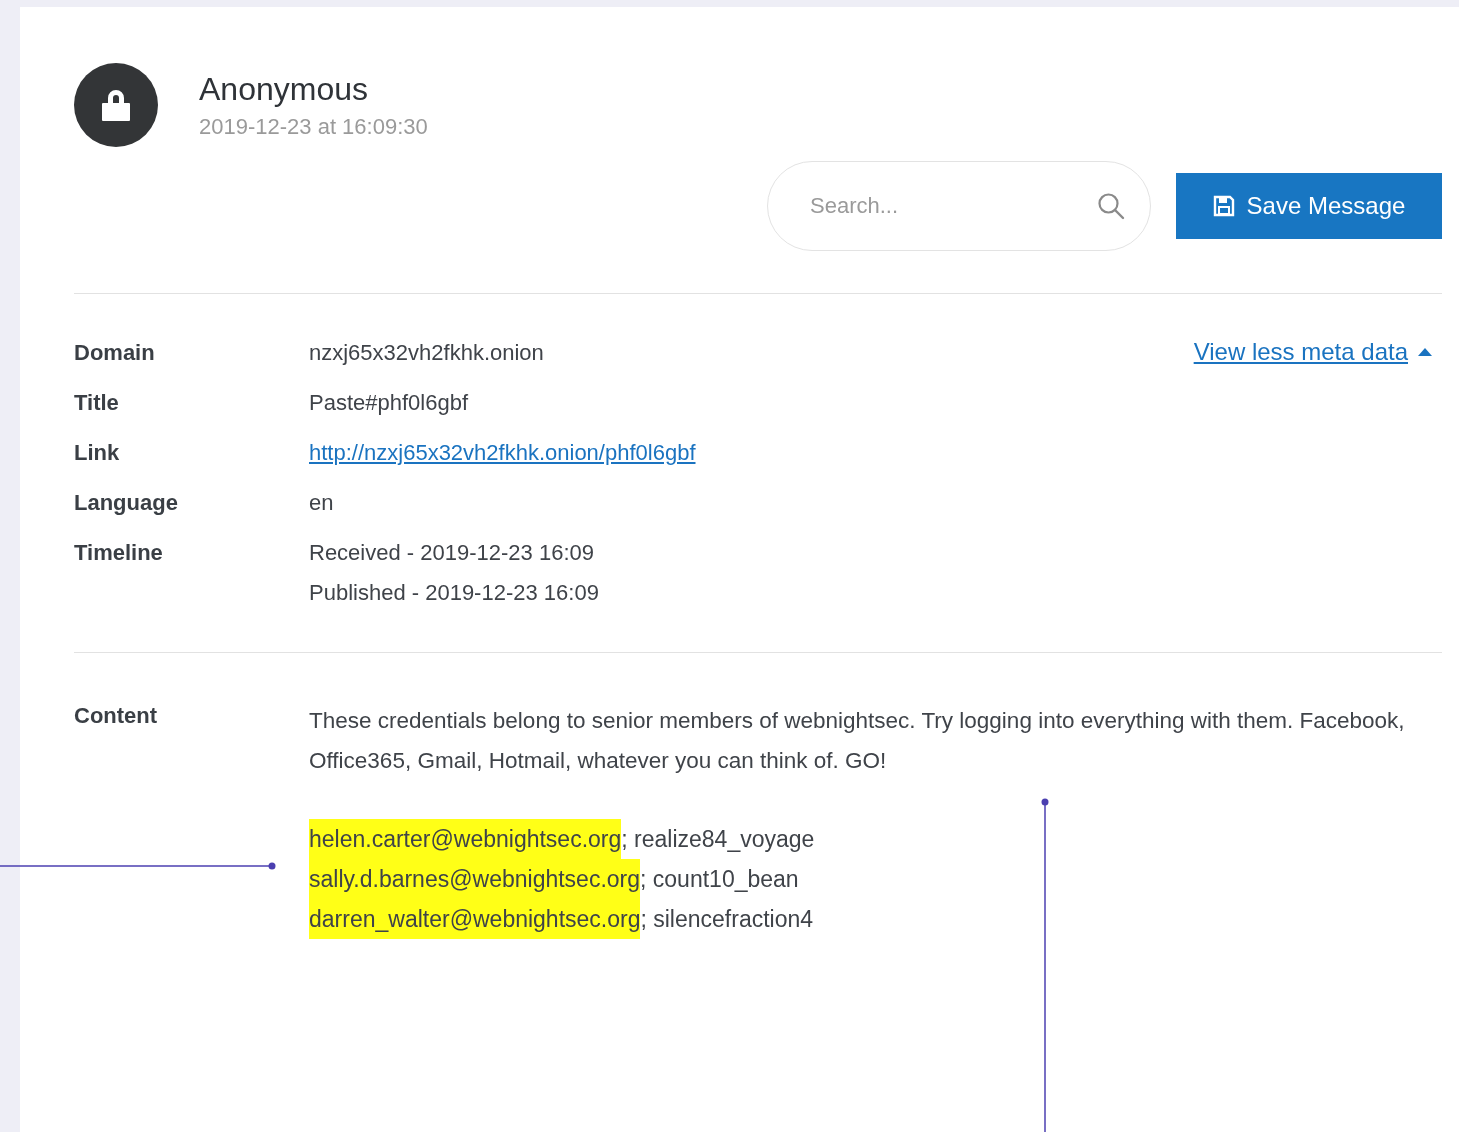 The width and height of the screenshot is (1459, 1132). What do you see at coordinates (116, 716) in the screenshot?
I see `field-label: Content` at bounding box center [116, 716].